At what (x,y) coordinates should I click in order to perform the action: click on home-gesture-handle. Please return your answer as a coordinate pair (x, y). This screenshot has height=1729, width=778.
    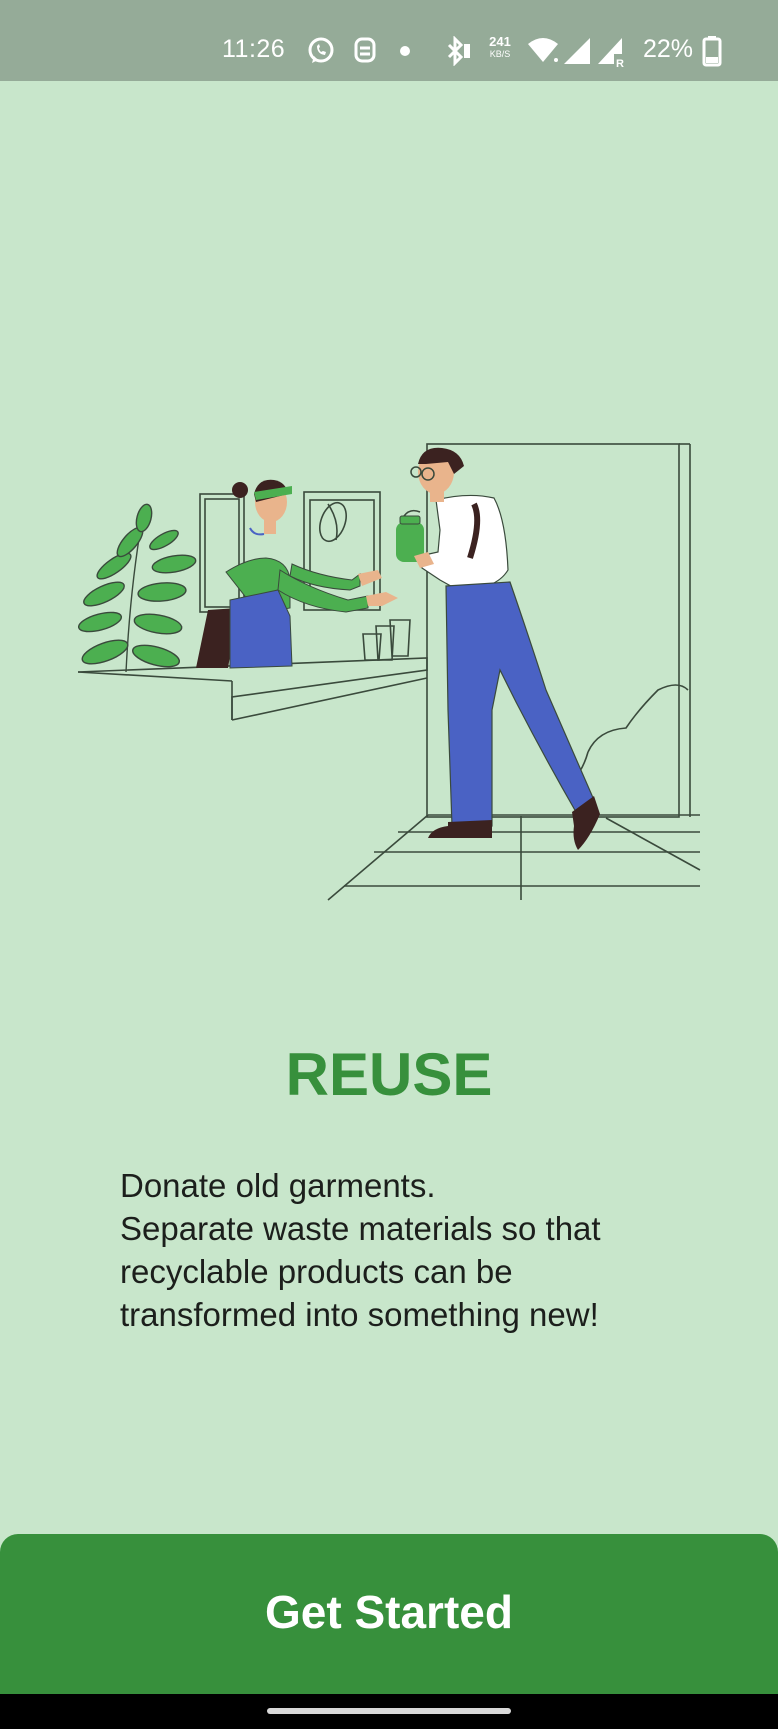
    Looking at the image, I should click on (389, 1711).